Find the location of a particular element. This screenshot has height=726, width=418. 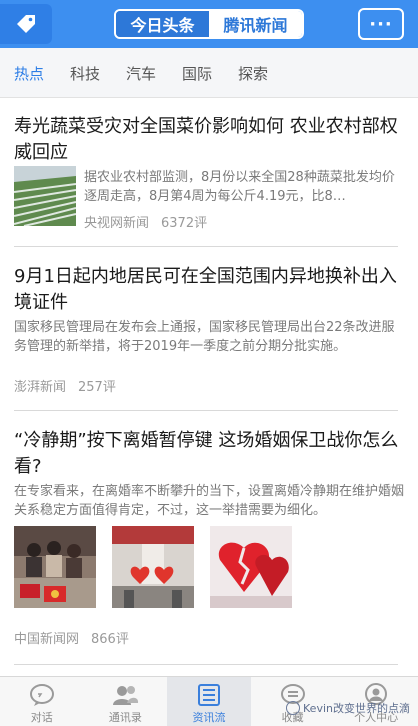

hearts-decoration-photo is located at coordinates (153, 567).